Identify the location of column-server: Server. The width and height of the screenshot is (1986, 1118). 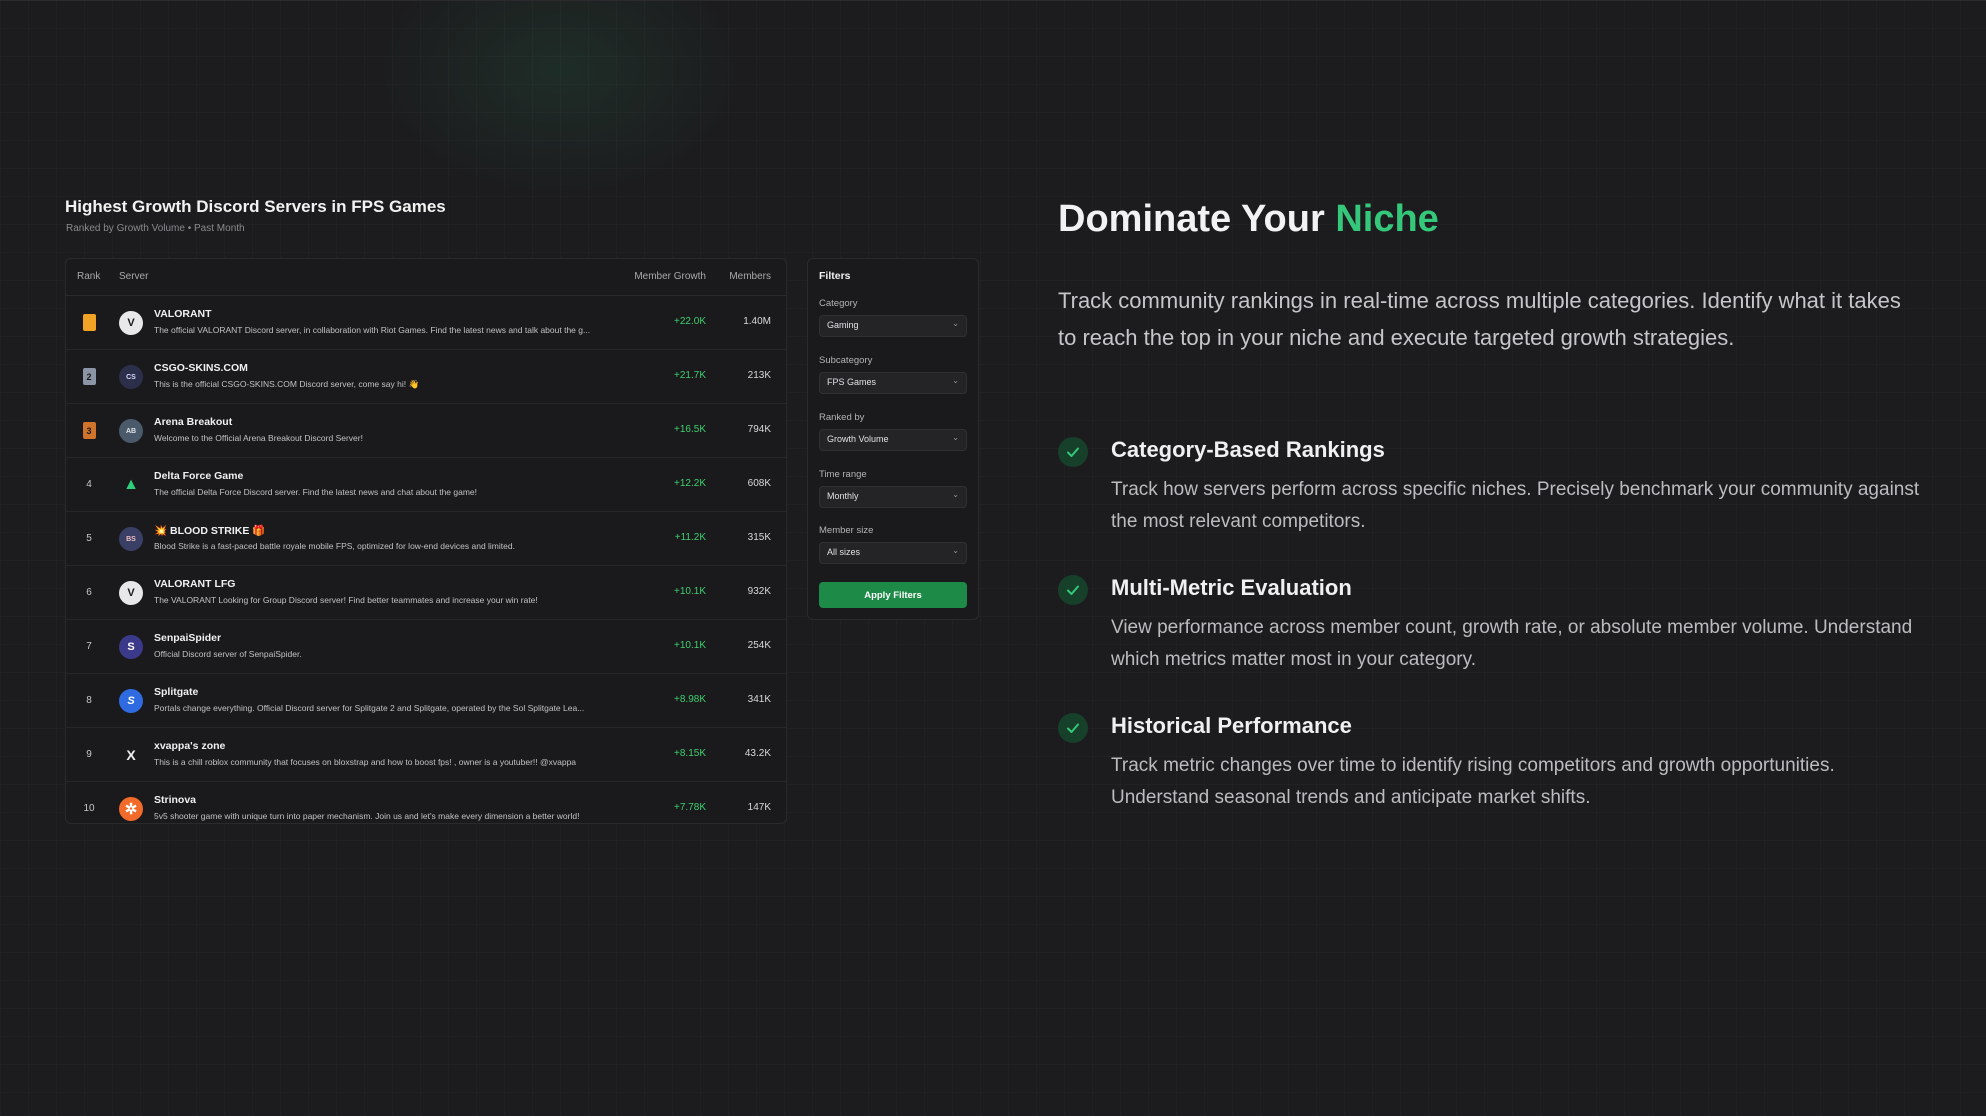
(133, 276).